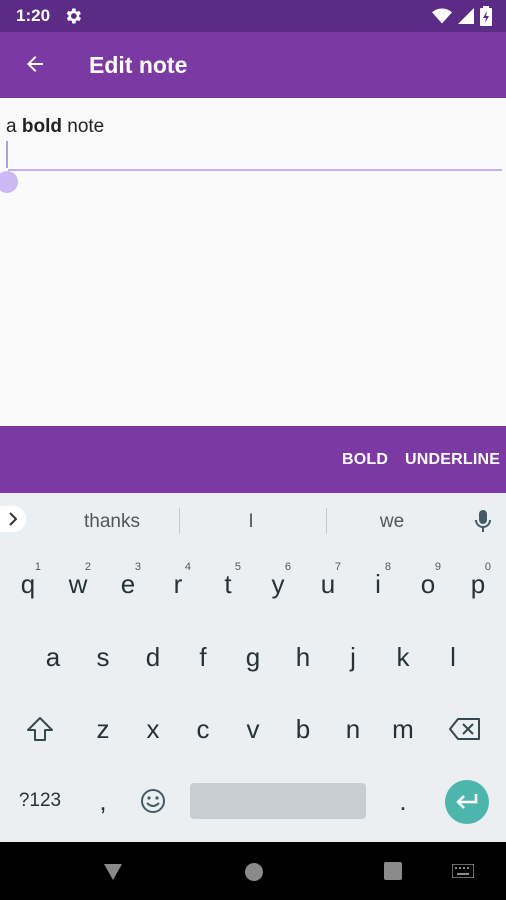  I want to click on key-label: u, so click(328, 583).